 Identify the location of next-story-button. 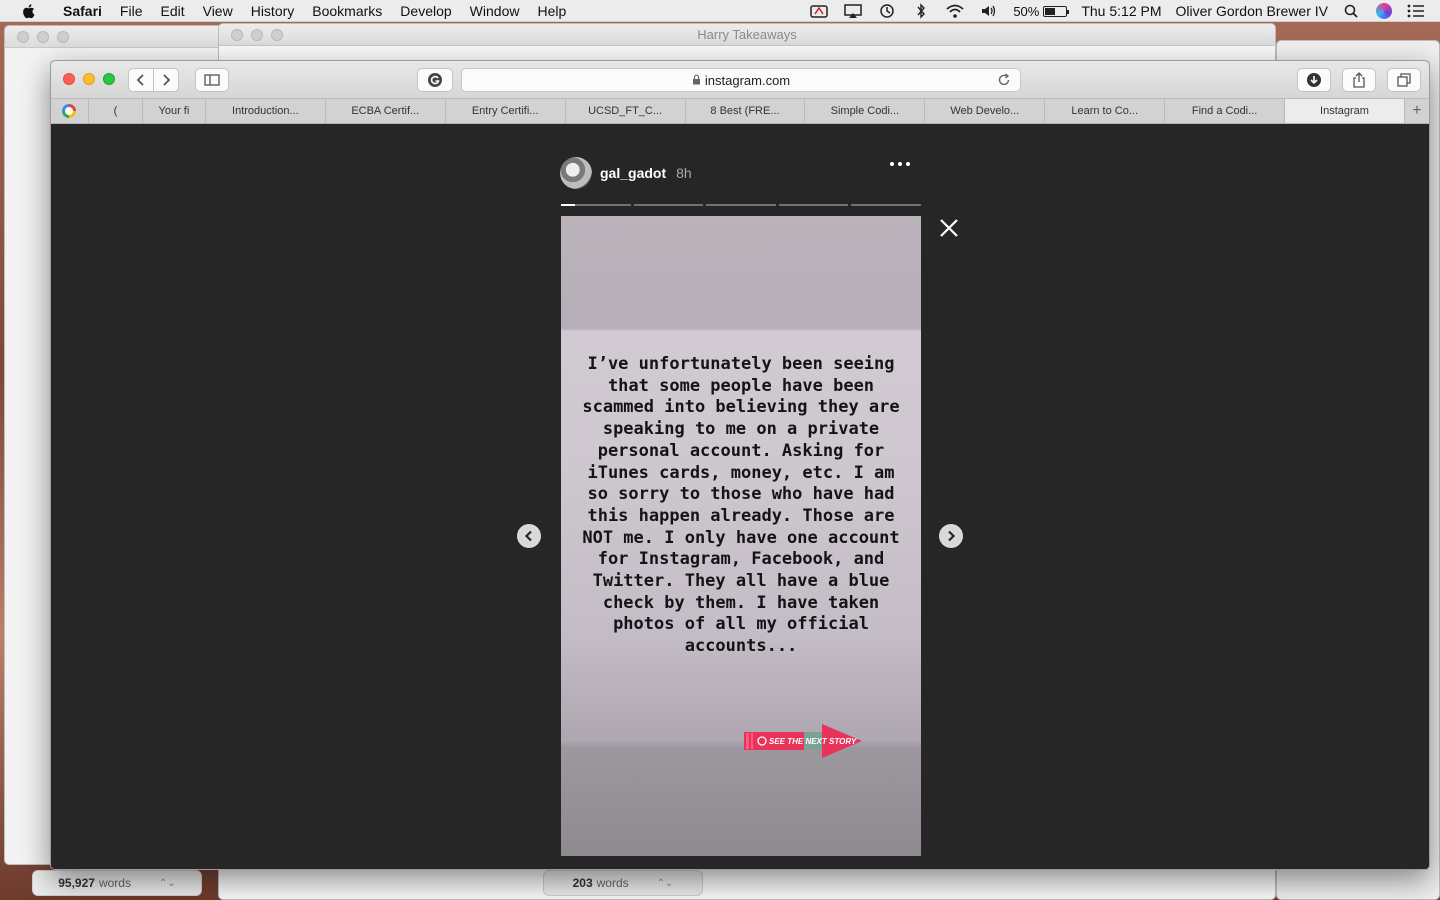
(951, 536).